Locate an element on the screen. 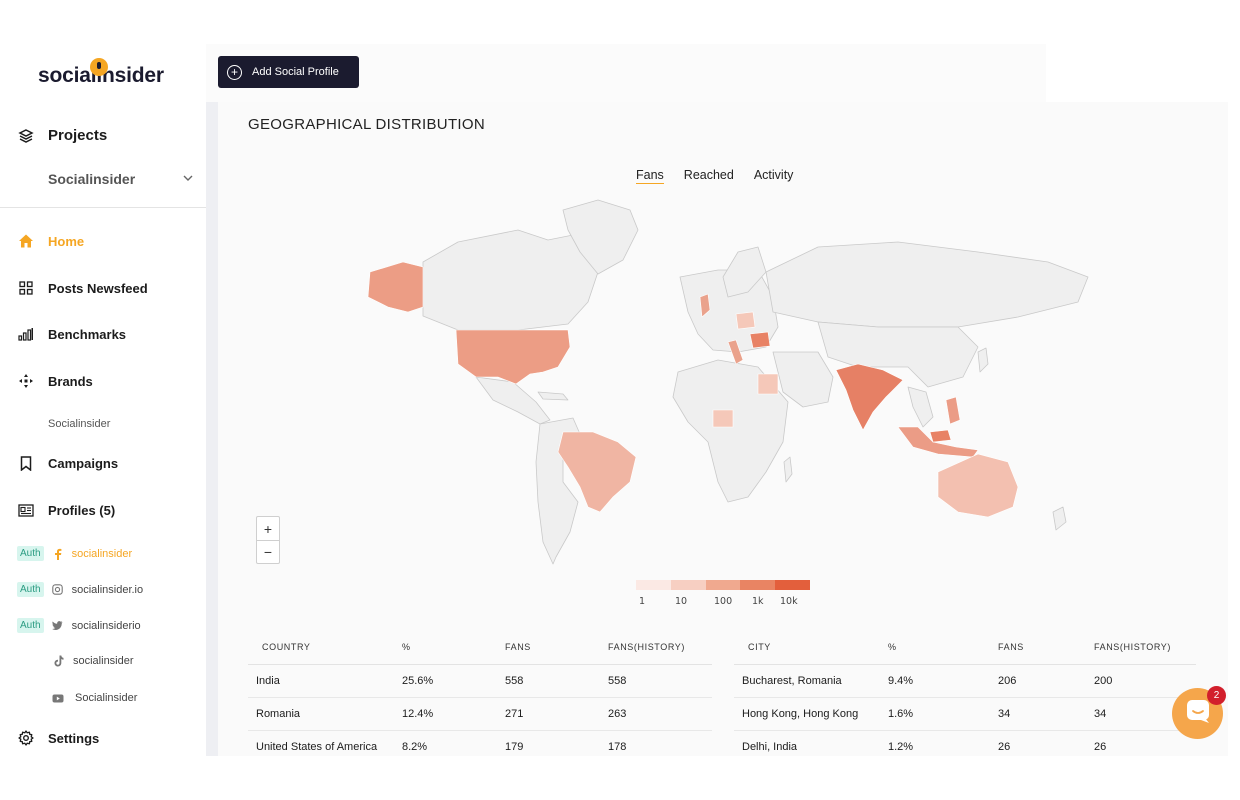 The width and height of the screenshot is (1240, 800). table-cell: 1.2% is located at coordinates (943, 743).